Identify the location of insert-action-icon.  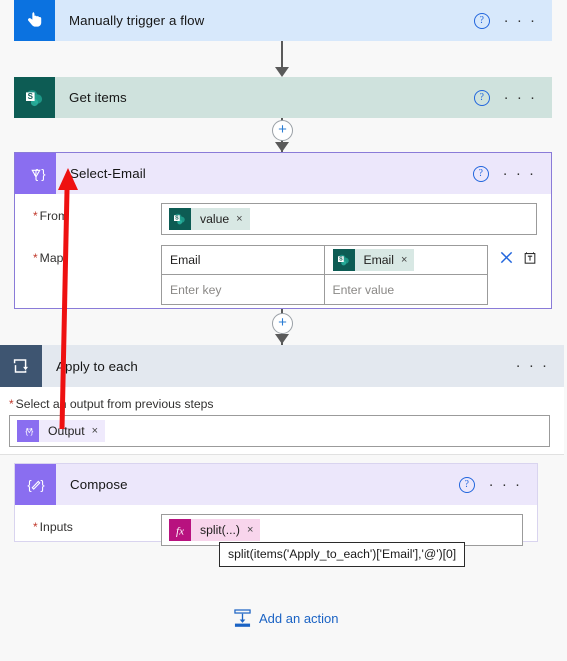
(242, 618).